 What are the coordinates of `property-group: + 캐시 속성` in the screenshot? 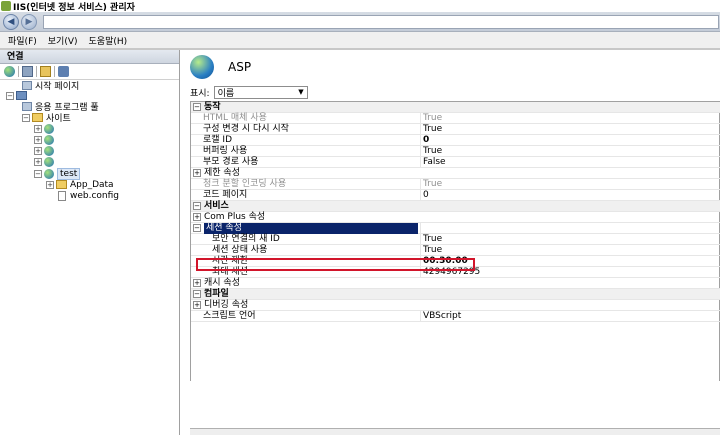 It's located at (455, 283).